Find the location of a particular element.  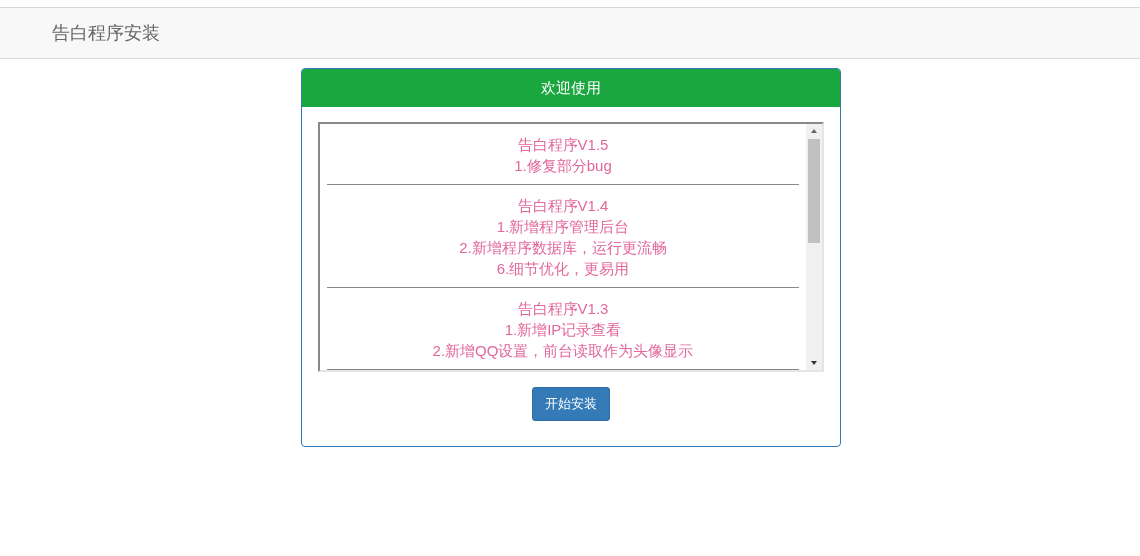

version-title: 告白程序V1.5 is located at coordinates (563, 145).